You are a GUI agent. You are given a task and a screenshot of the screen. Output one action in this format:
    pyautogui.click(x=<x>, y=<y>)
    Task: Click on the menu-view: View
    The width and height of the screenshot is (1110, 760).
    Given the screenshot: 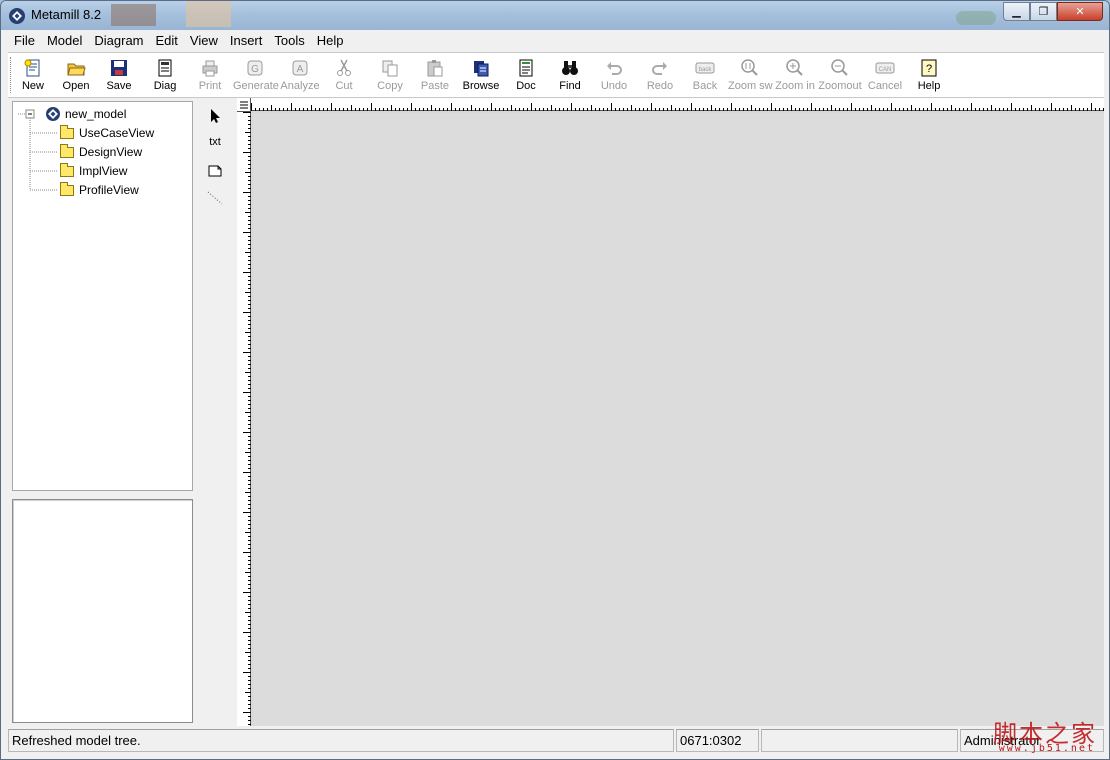 What is the action you would take?
    pyautogui.click(x=204, y=40)
    